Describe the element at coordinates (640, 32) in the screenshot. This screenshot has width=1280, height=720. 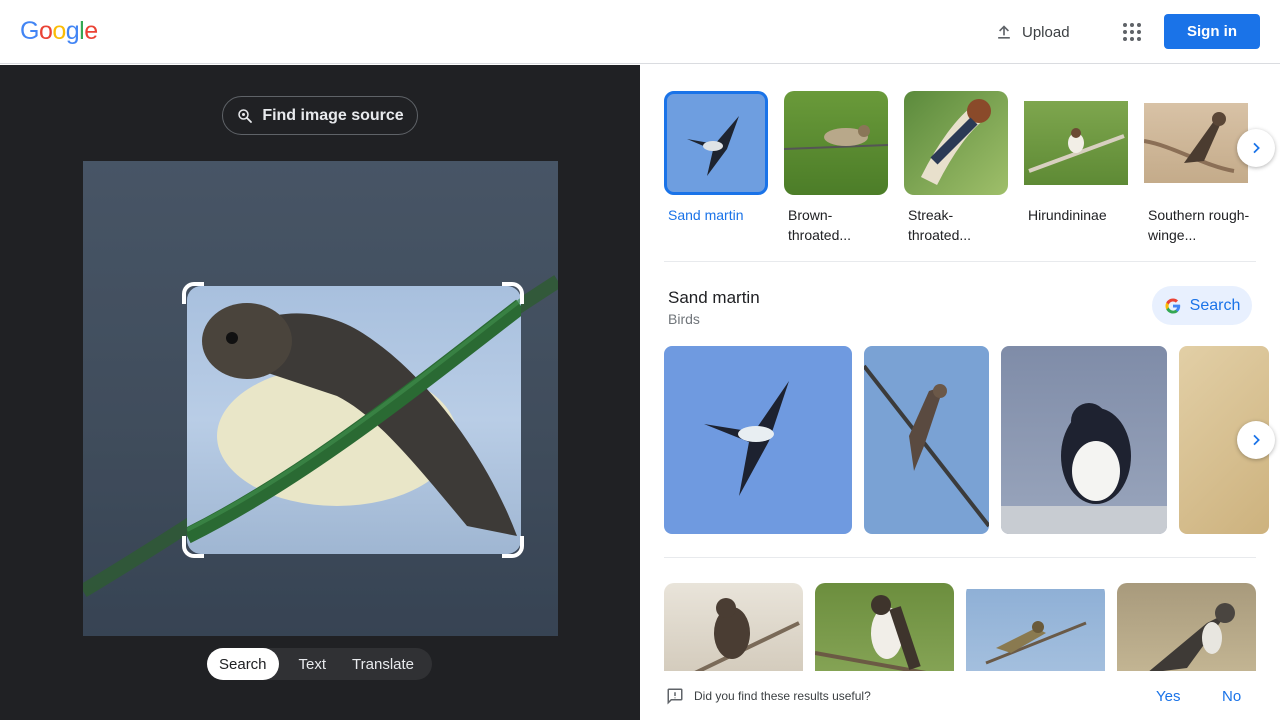
I see `header: Google Upload Sign in` at that location.